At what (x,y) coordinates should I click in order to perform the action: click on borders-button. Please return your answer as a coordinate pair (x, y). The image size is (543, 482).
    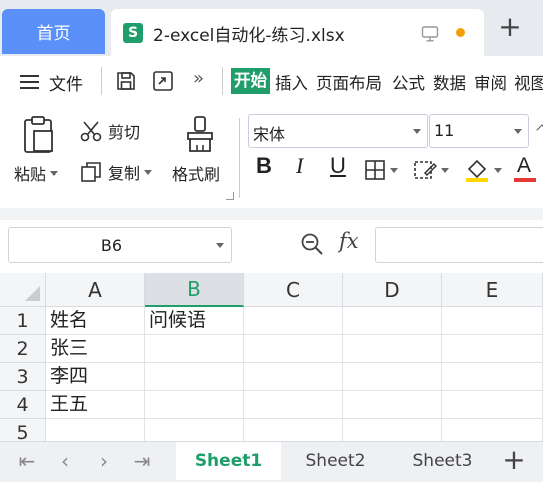
    Looking at the image, I should click on (381, 170).